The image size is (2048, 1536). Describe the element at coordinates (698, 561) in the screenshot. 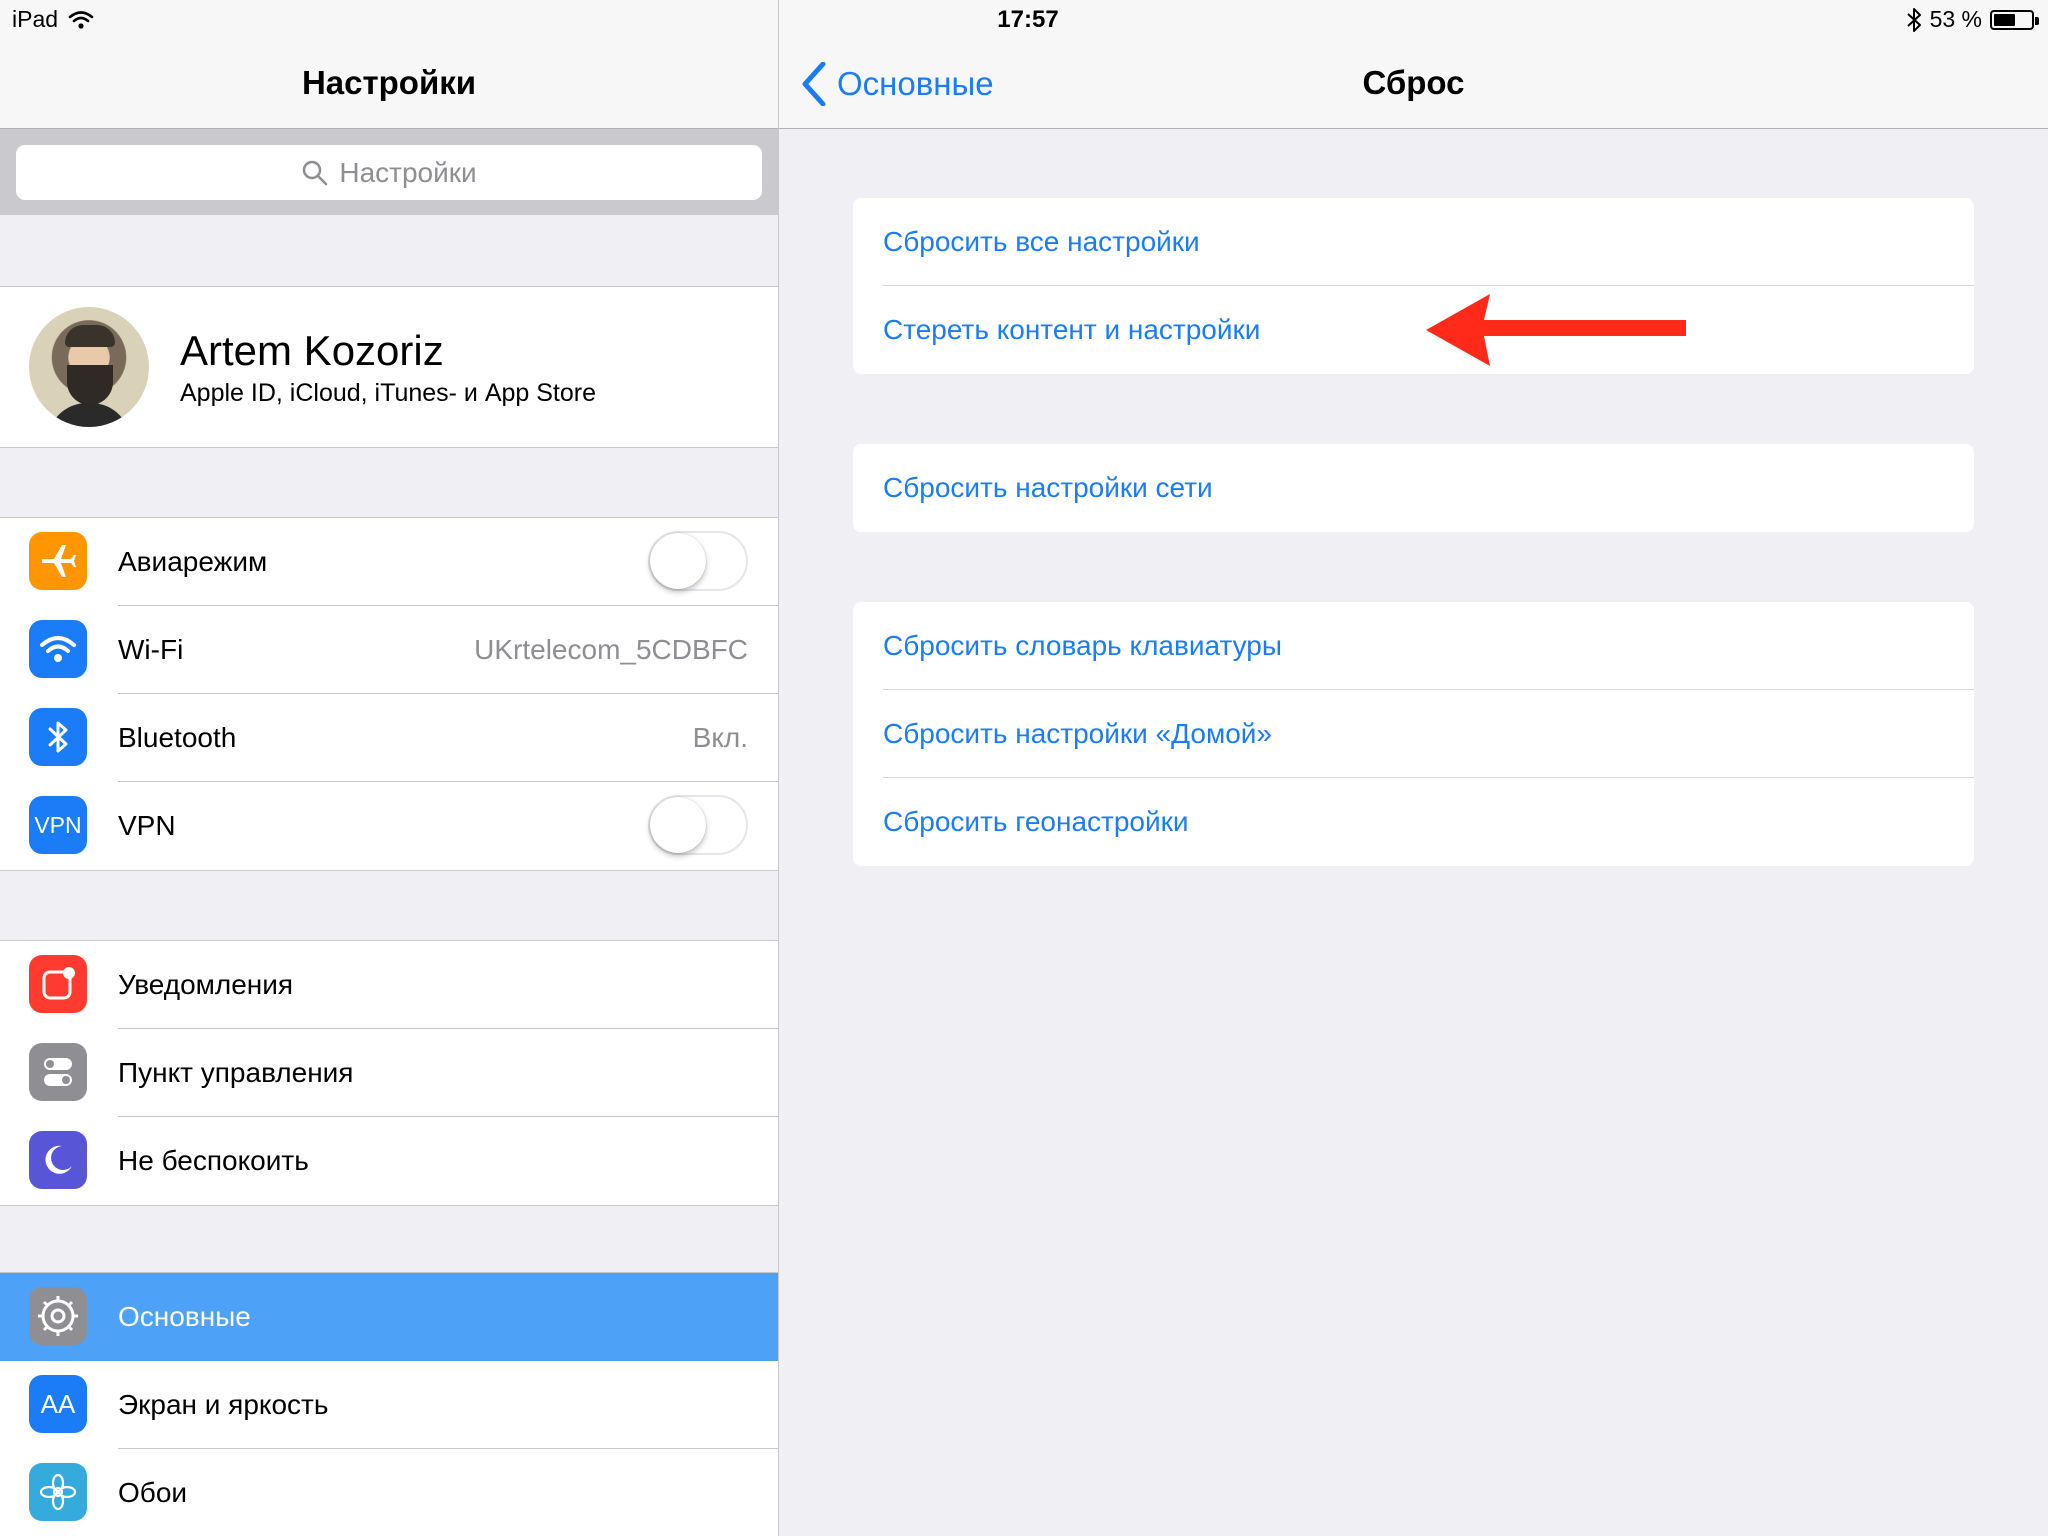

I see `airplane-mode-toggle` at that location.